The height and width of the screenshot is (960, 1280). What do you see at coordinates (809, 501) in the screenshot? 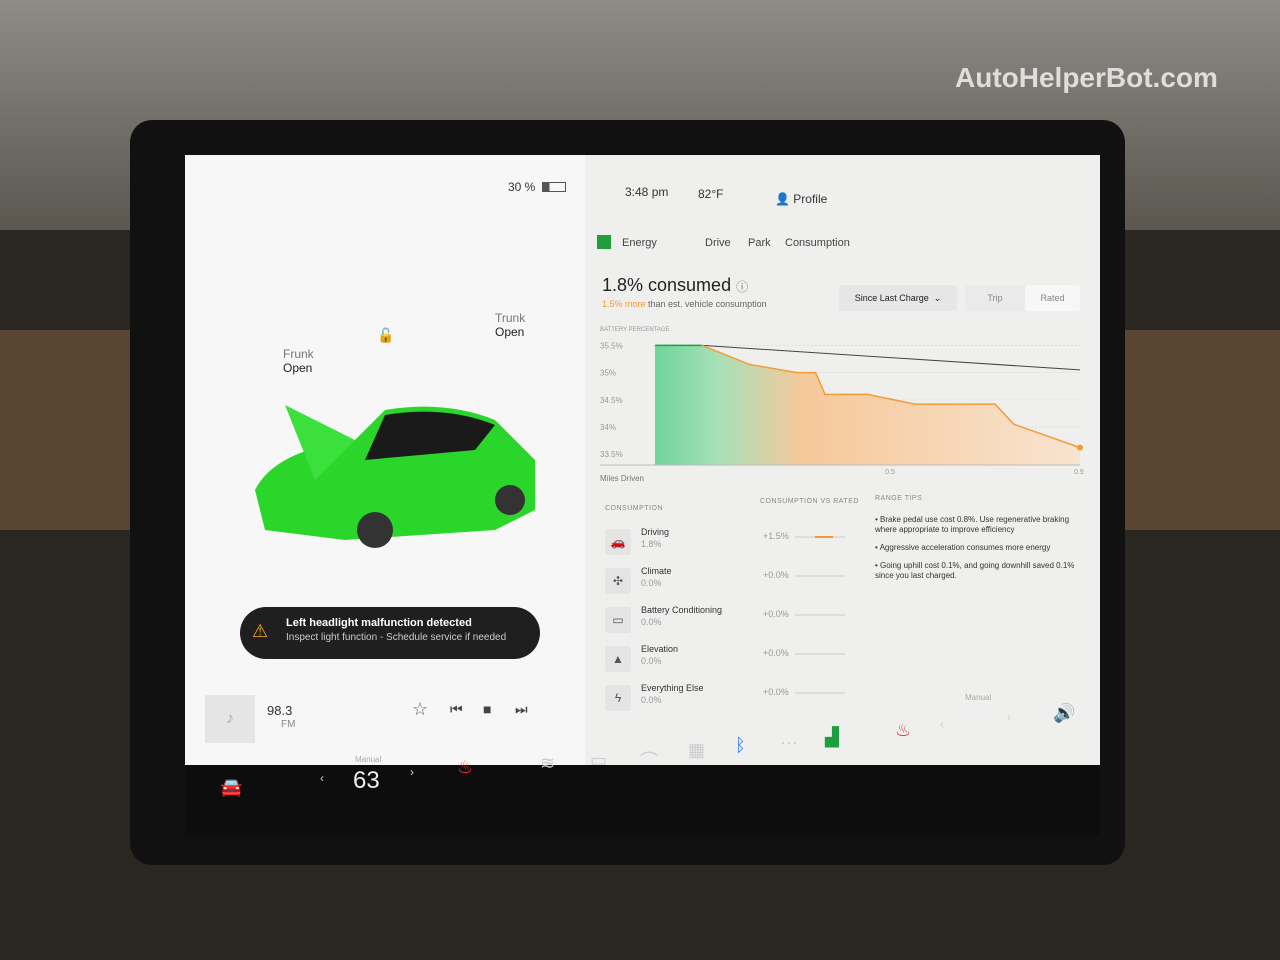
I see `vs-rated-header: CONSUMPTION VS RATED` at bounding box center [809, 501].